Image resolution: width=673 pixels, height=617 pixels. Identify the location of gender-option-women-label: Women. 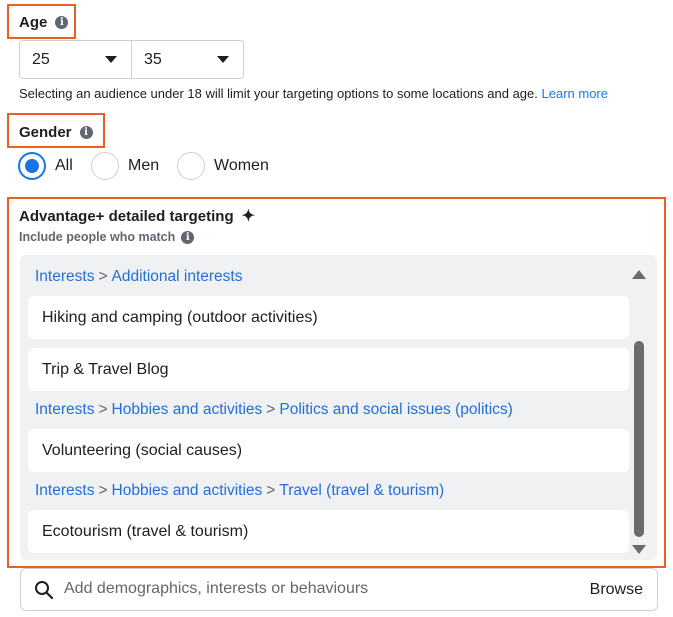
(241, 165).